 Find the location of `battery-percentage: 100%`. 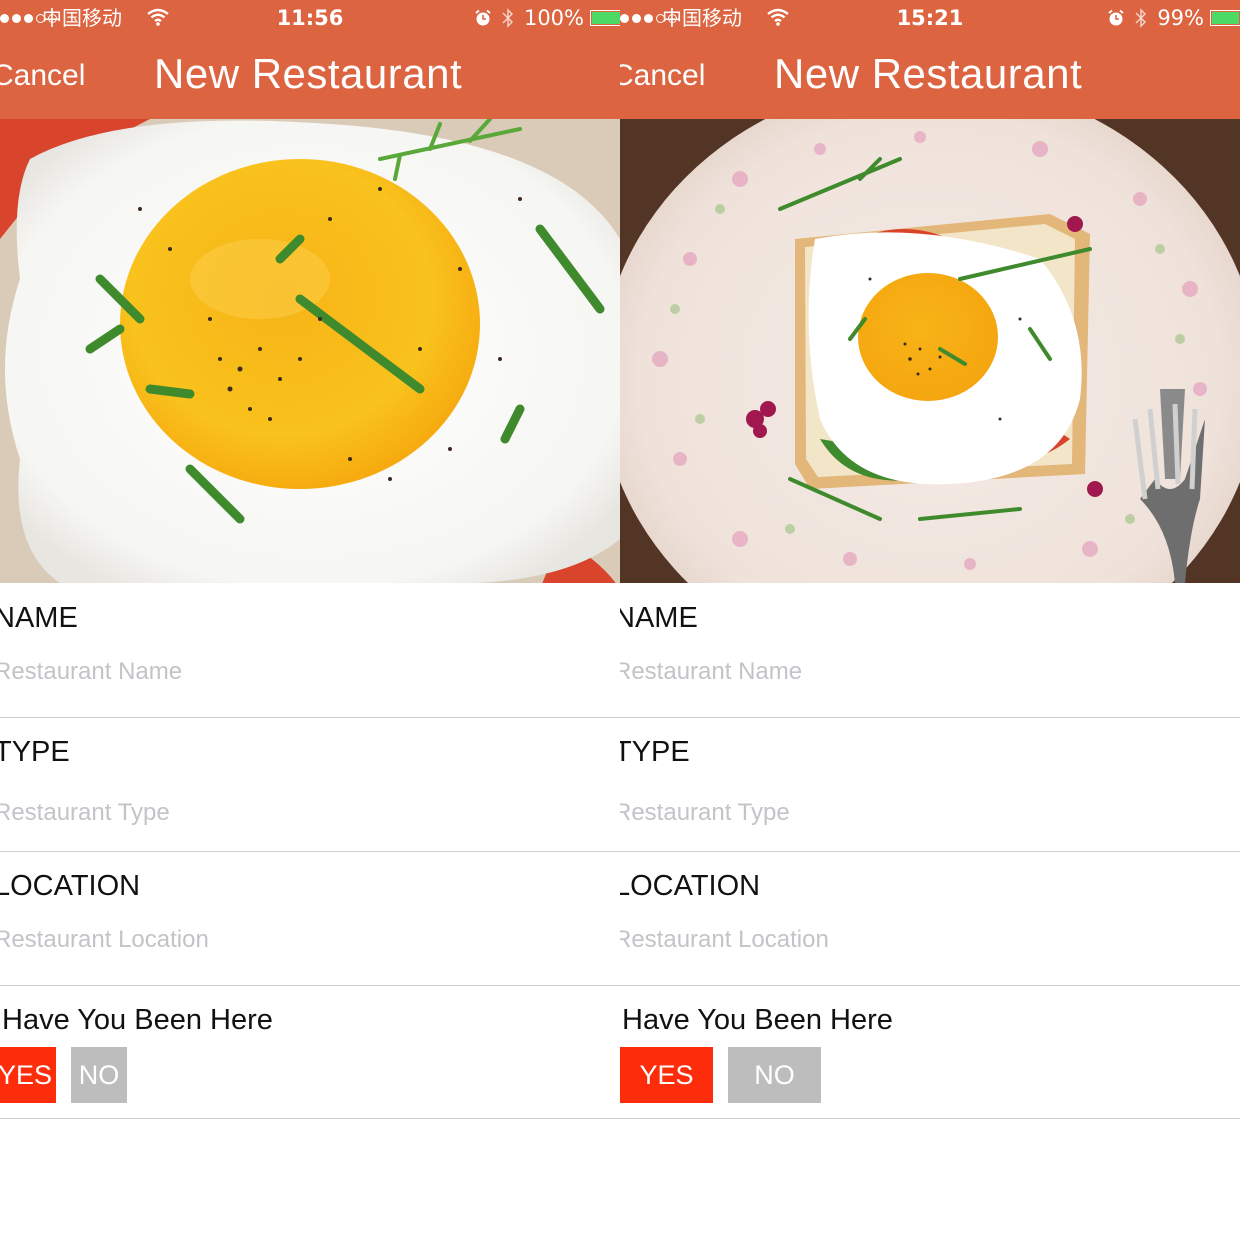

battery-percentage: 100% is located at coordinates (553, 18).